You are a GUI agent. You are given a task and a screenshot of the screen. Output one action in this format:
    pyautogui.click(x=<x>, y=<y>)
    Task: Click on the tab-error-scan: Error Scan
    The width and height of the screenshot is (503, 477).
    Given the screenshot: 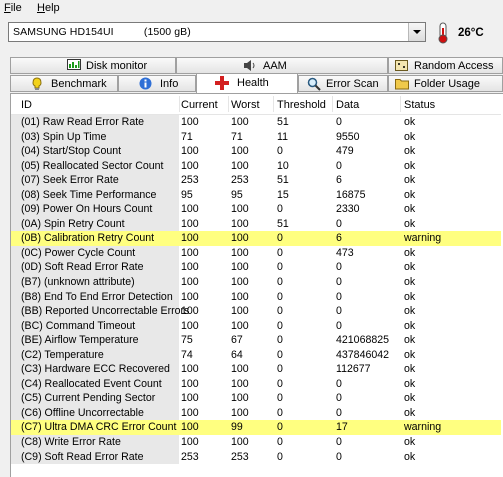 What is the action you would take?
    pyautogui.click(x=343, y=83)
    